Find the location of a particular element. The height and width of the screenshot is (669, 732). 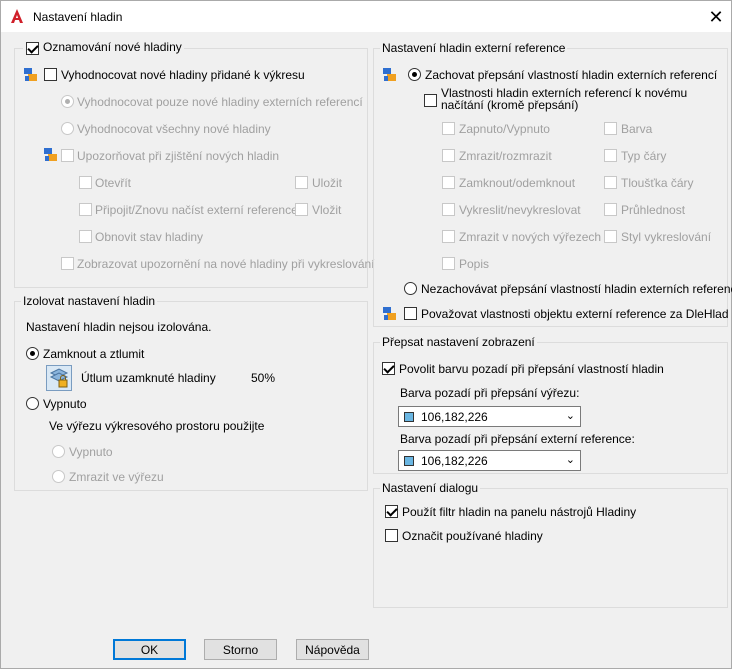

not-keep-overrides-radio is located at coordinates (410, 288).